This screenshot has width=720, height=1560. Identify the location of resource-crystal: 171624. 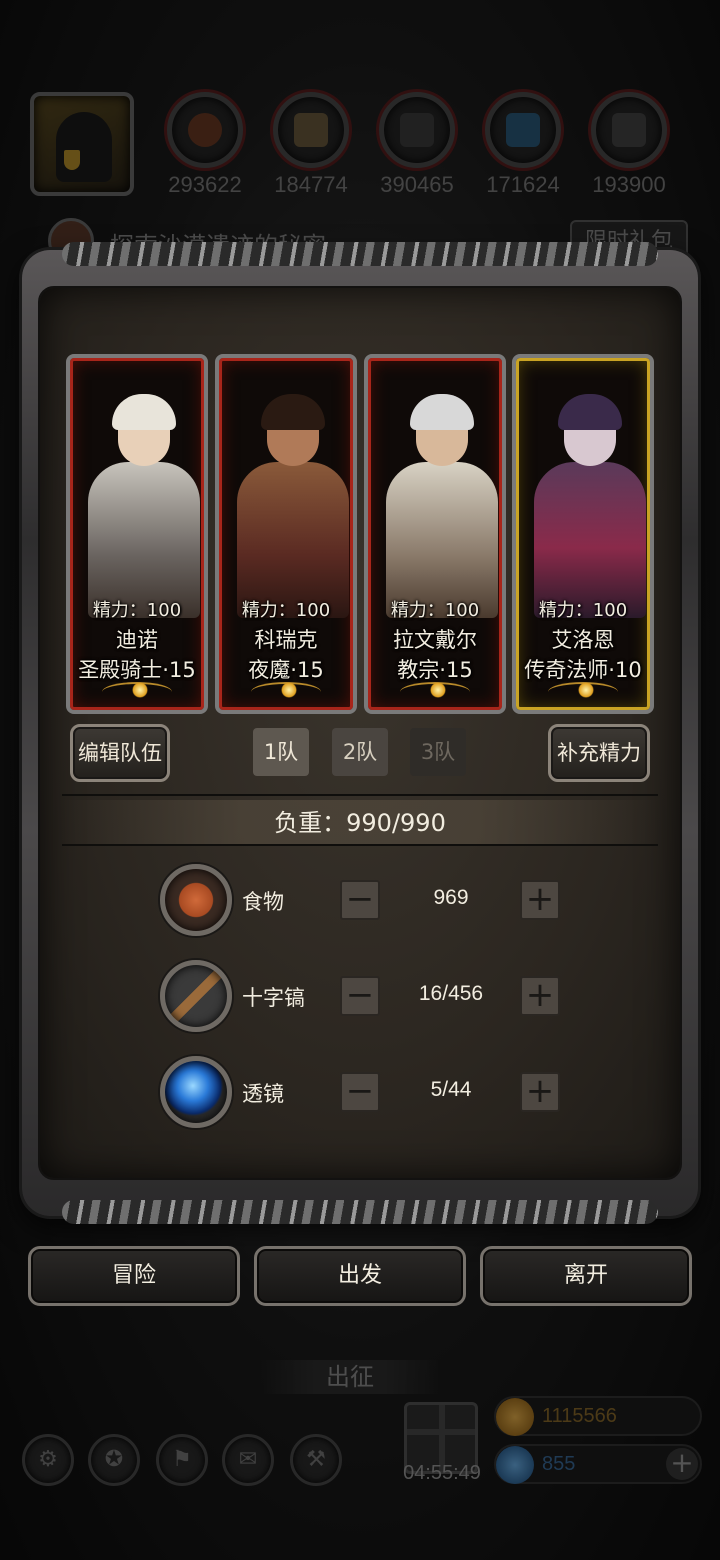
(523, 145).